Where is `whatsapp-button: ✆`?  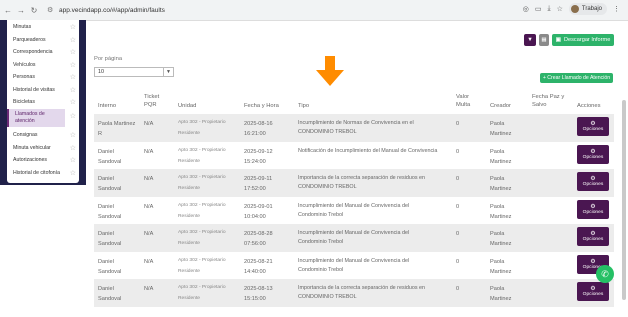
whatsapp-button: ✆ is located at coordinates (605, 274).